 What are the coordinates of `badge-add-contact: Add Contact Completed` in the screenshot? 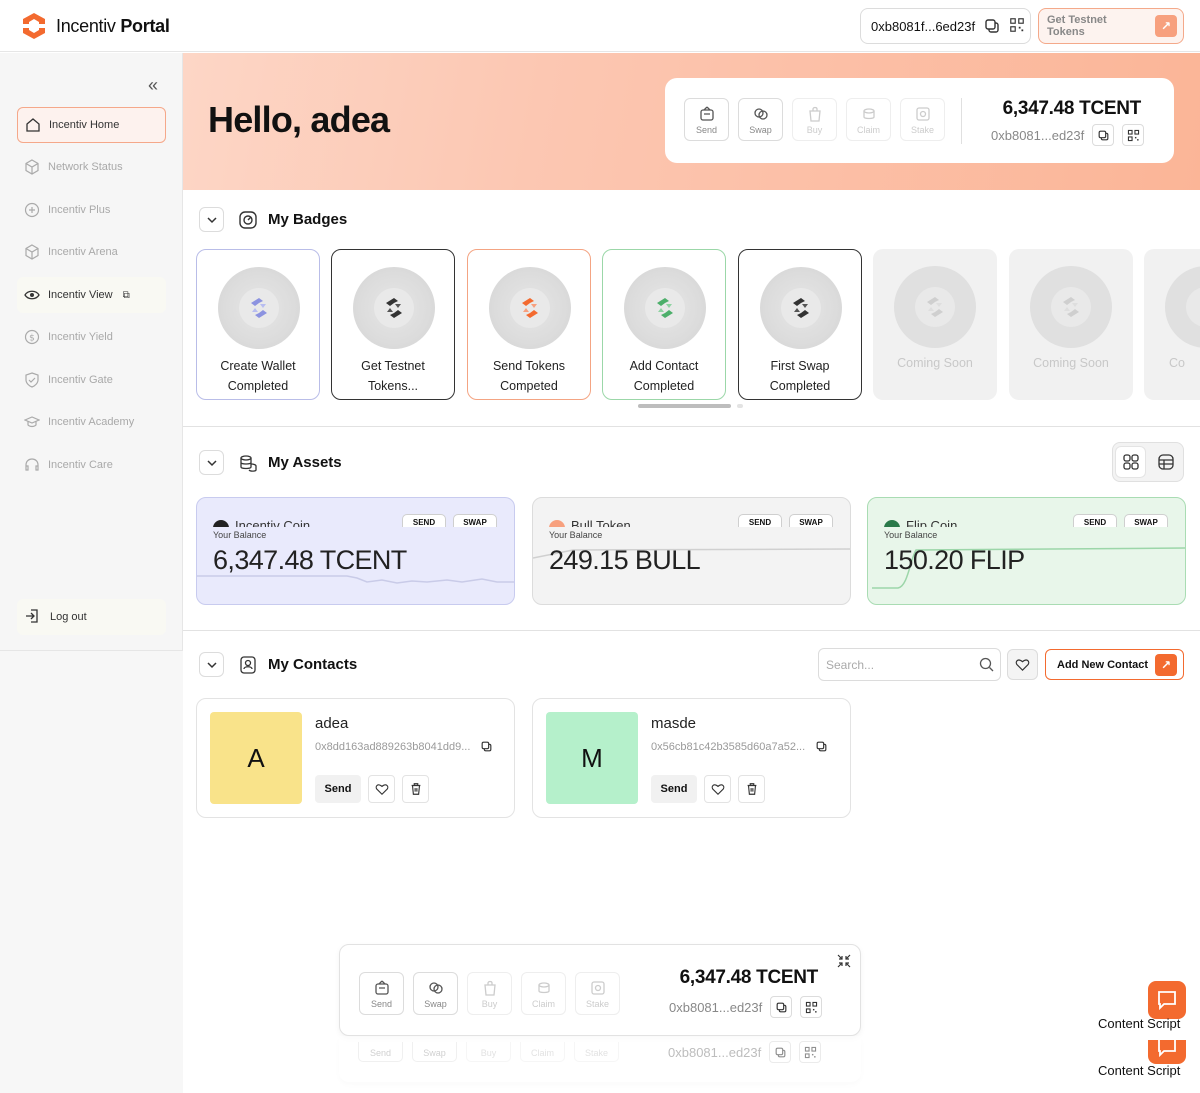 It's located at (664, 324).